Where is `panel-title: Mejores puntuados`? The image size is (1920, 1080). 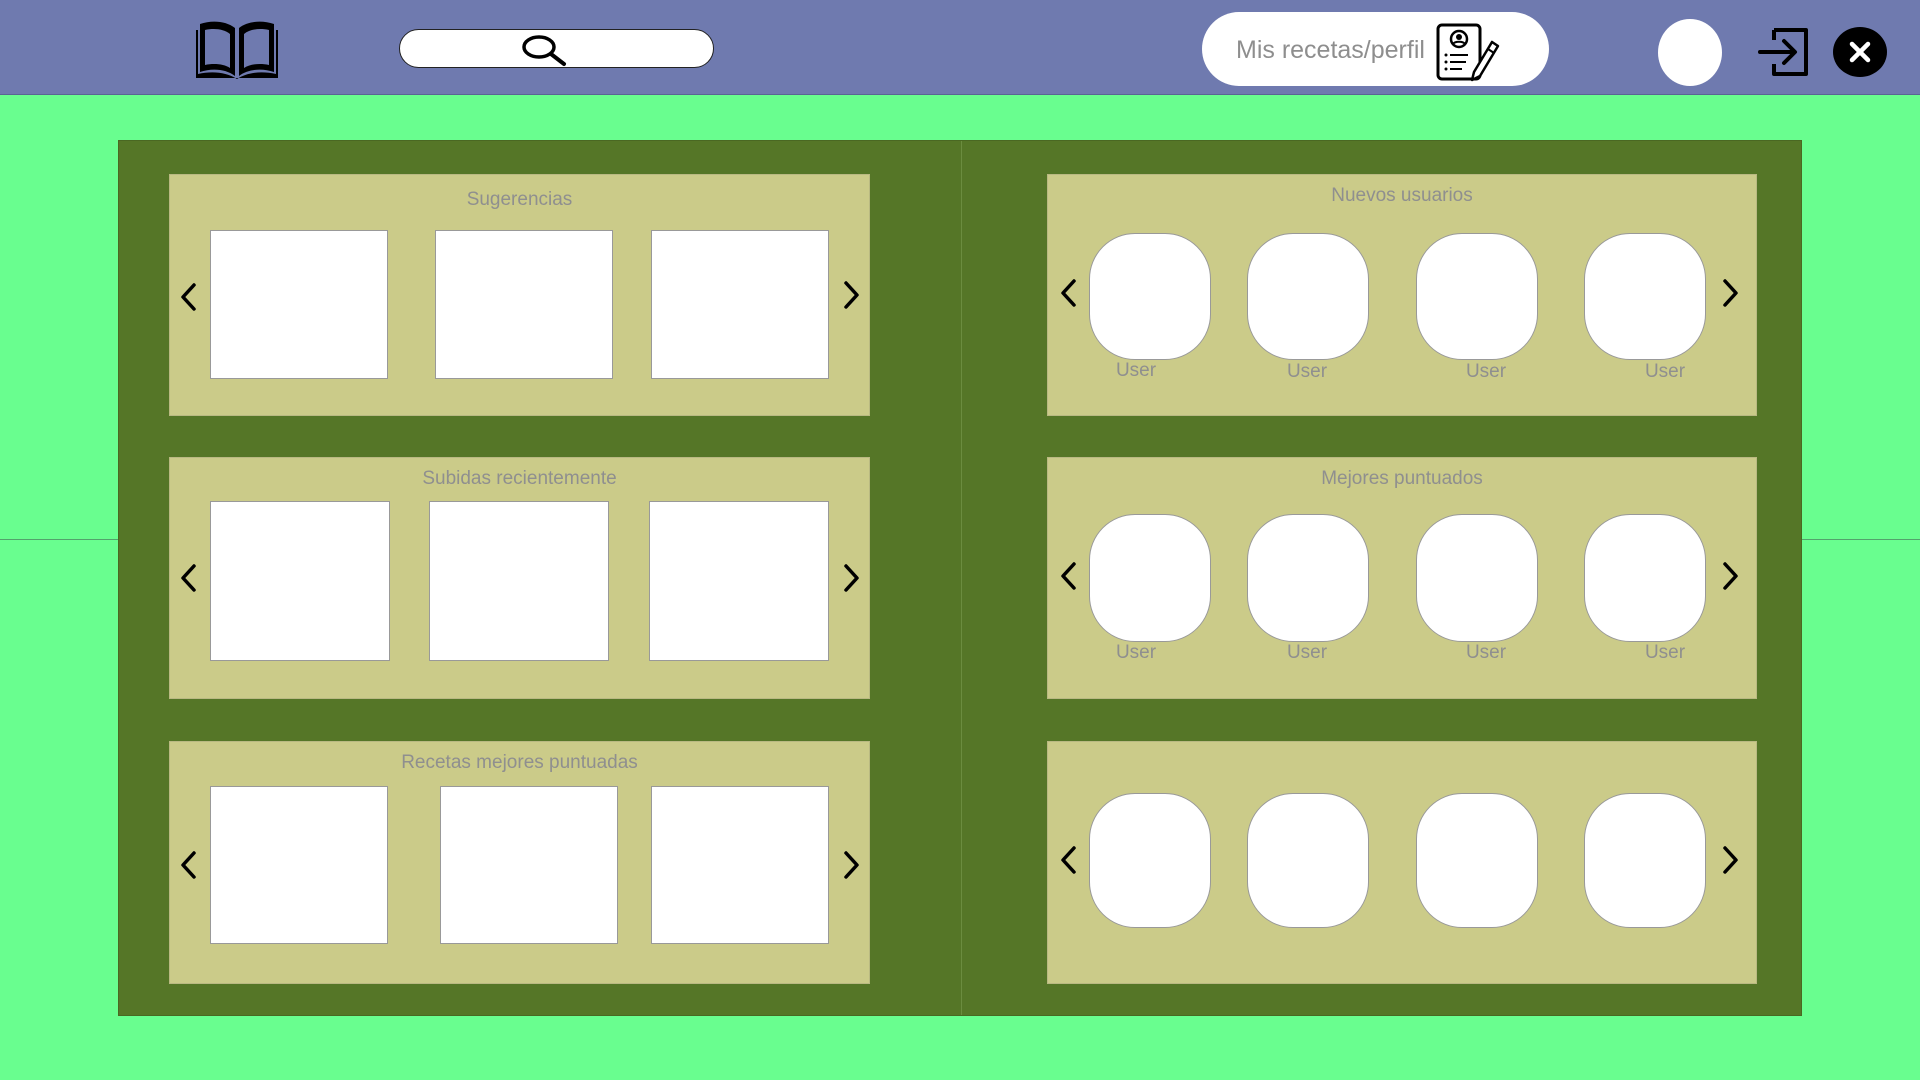 panel-title: Mejores puntuados is located at coordinates (1402, 478).